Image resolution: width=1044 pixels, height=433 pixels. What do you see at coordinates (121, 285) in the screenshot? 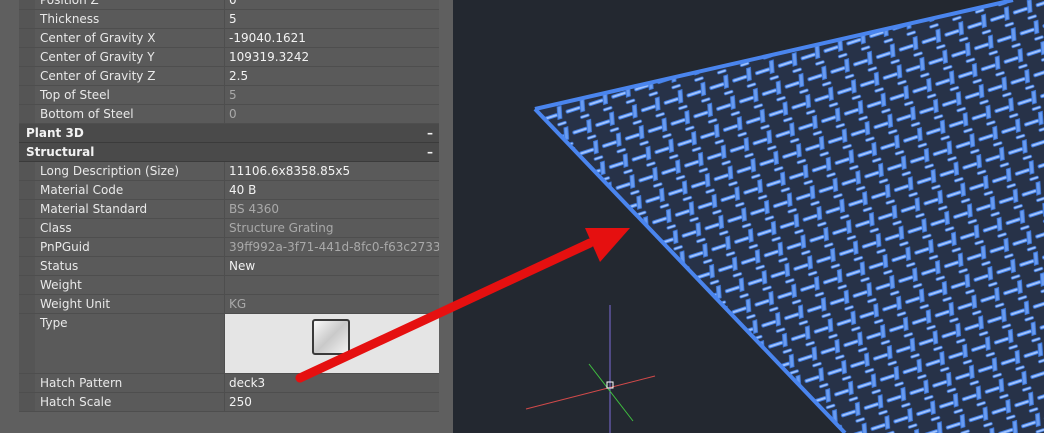
I see `property-name: Weight` at bounding box center [121, 285].